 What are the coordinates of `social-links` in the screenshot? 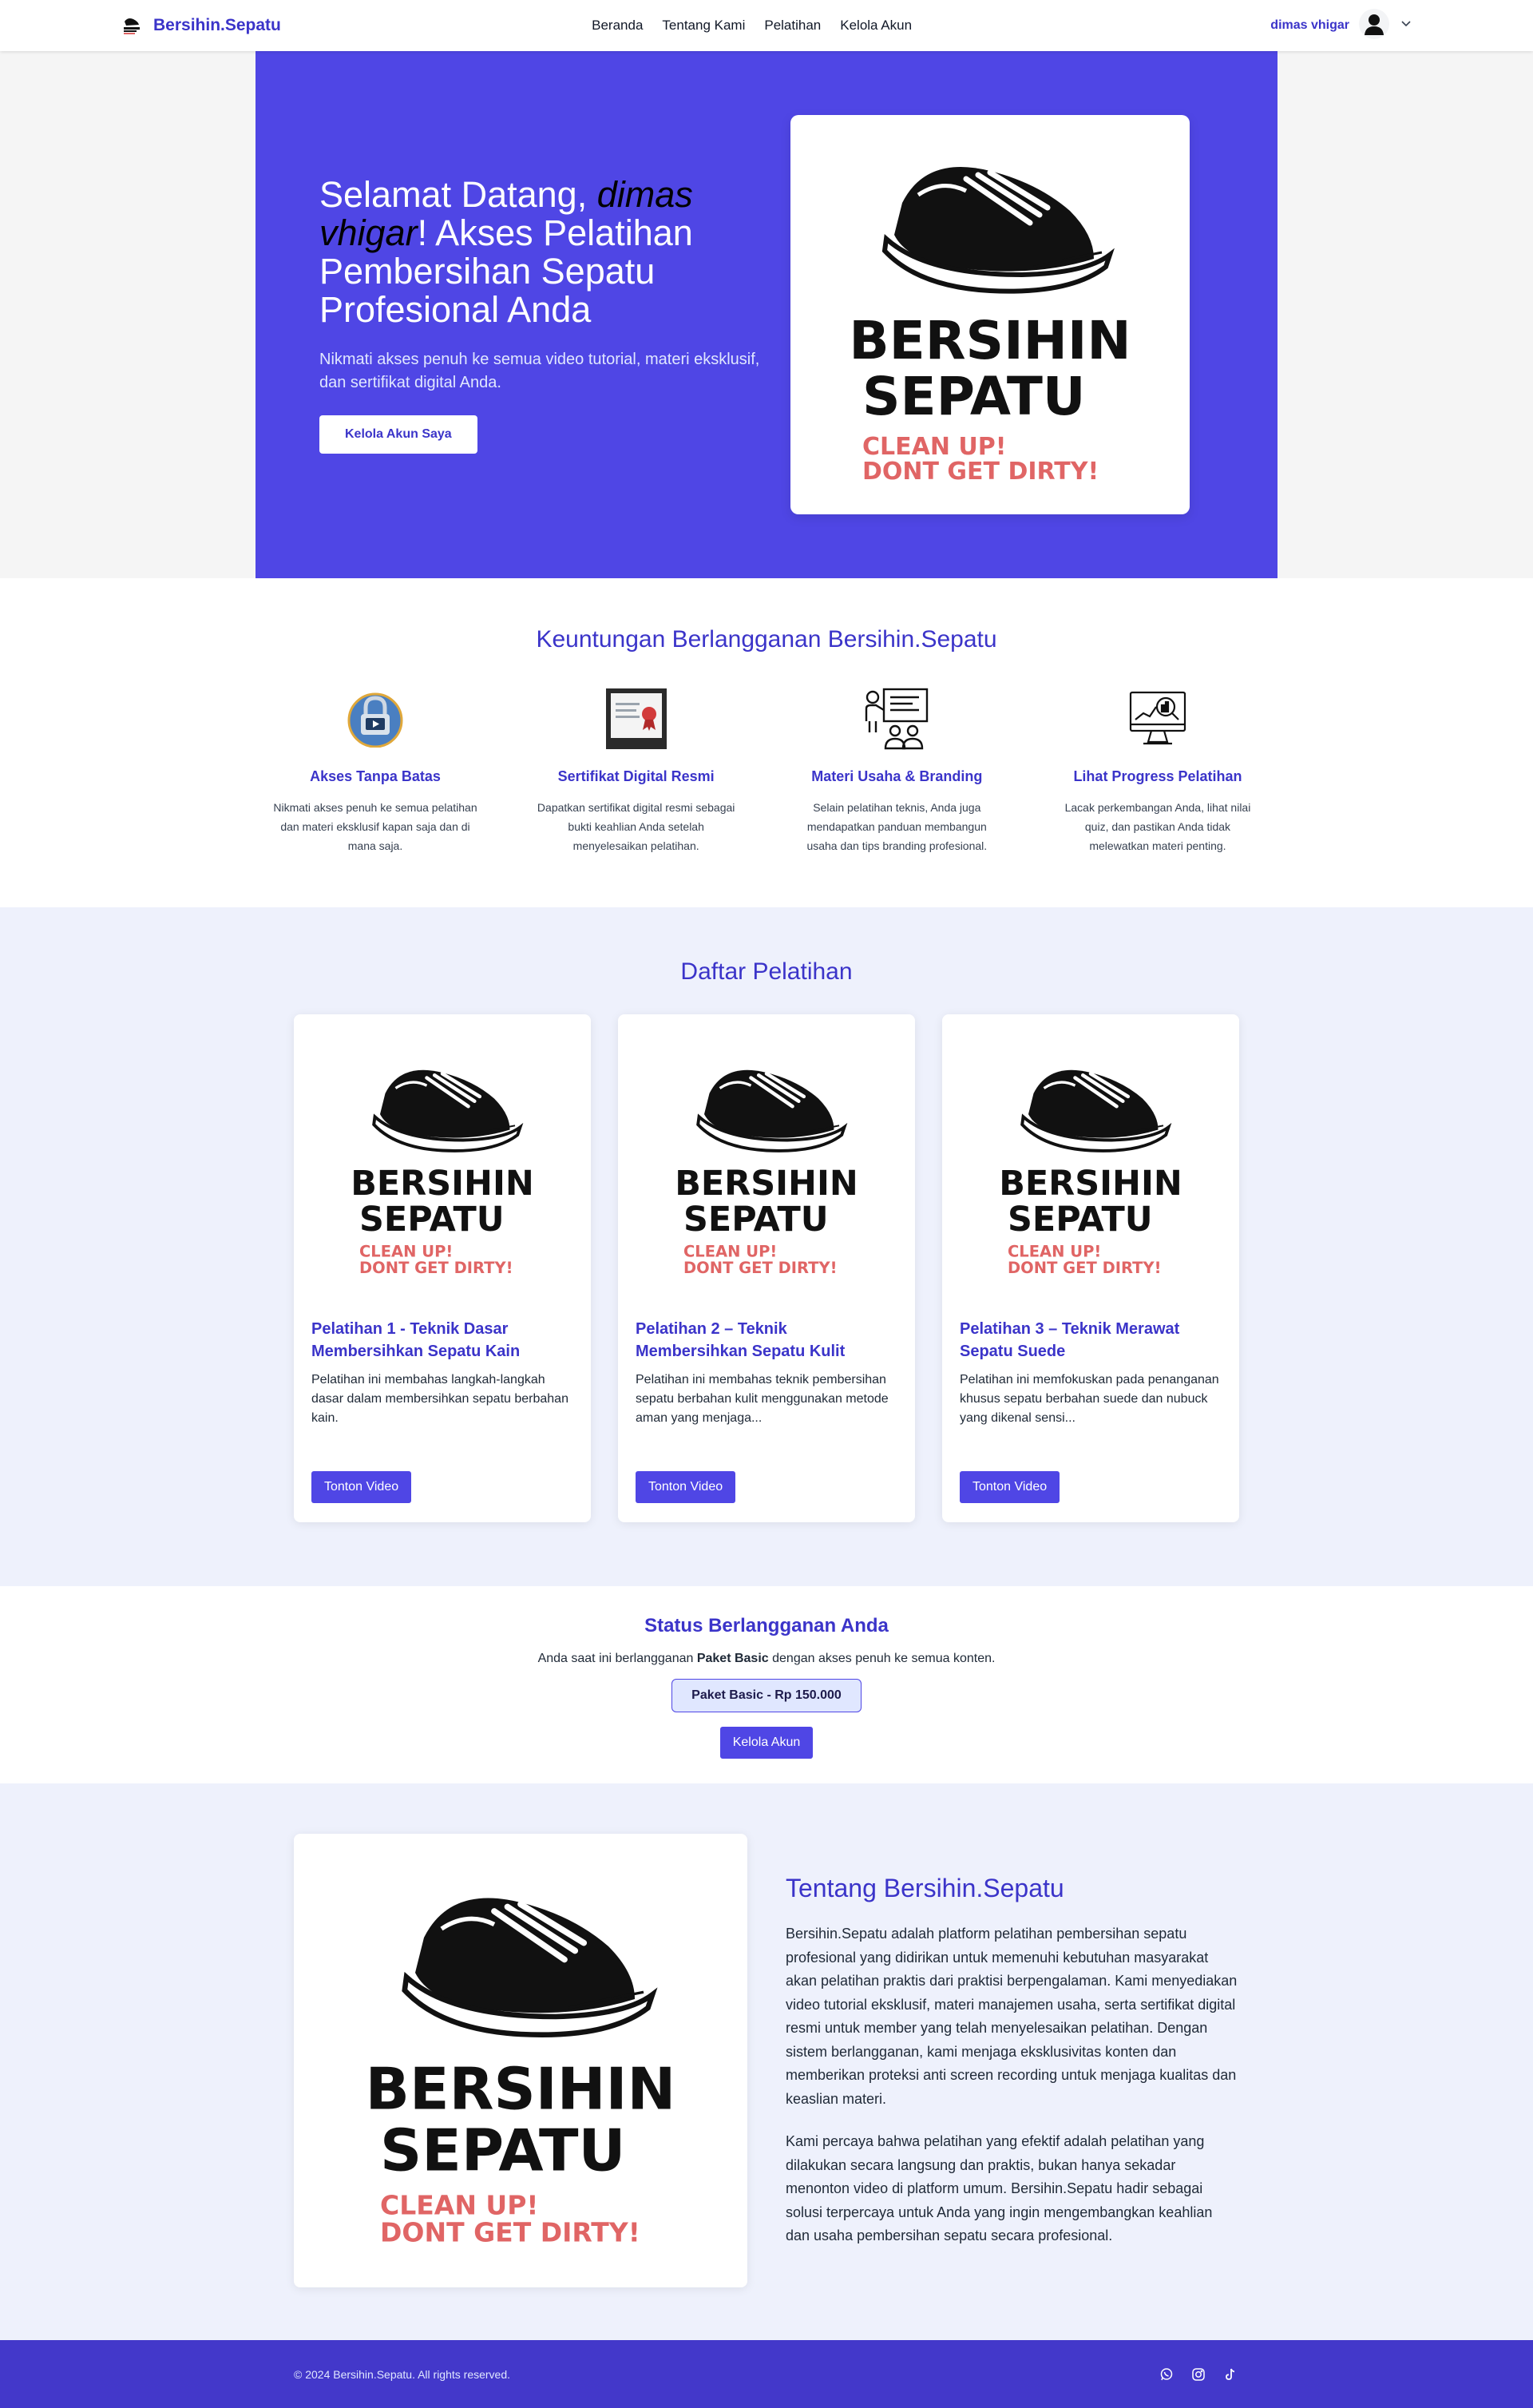 It's located at (1198, 2374).